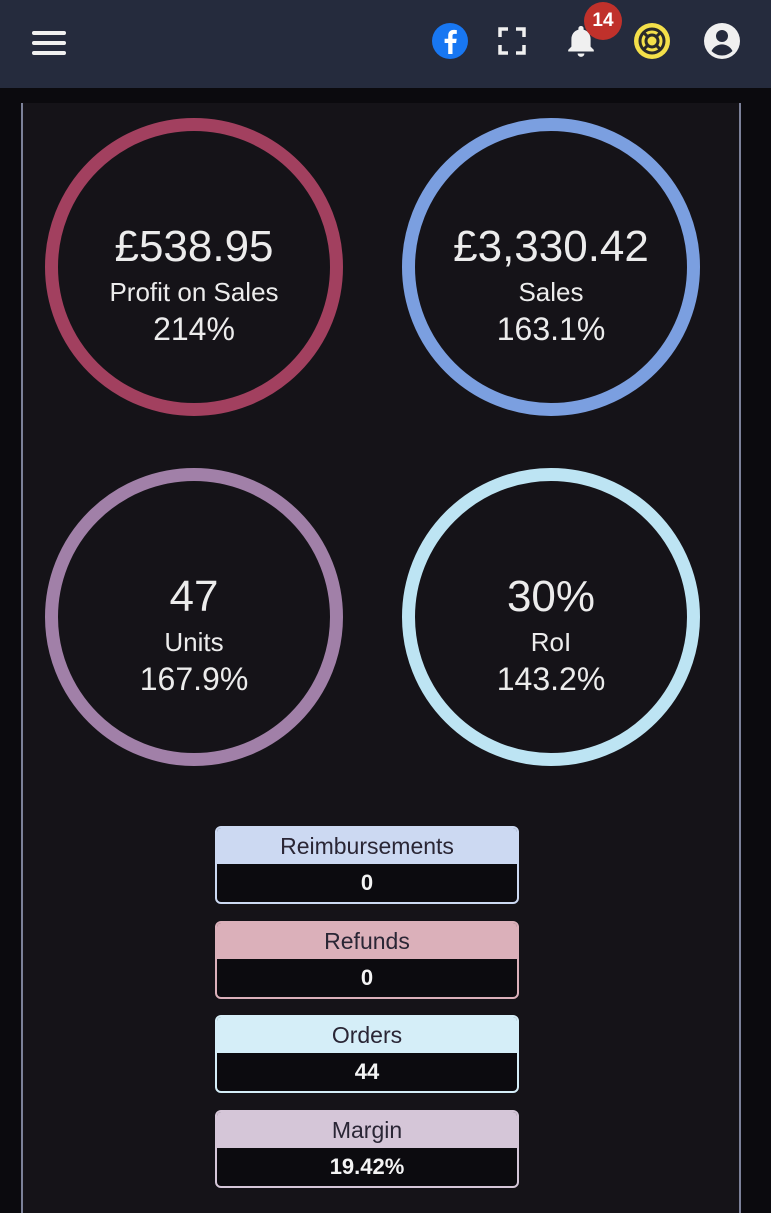  What do you see at coordinates (367, 1071) in the screenshot?
I see `stat-value: 44` at bounding box center [367, 1071].